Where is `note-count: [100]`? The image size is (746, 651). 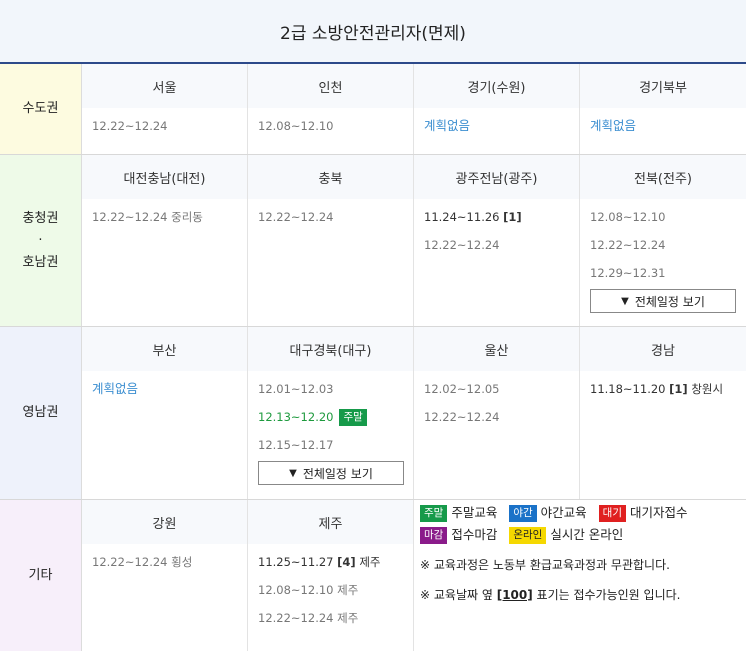
note-count: [100] is located at coordinates (514, 595).